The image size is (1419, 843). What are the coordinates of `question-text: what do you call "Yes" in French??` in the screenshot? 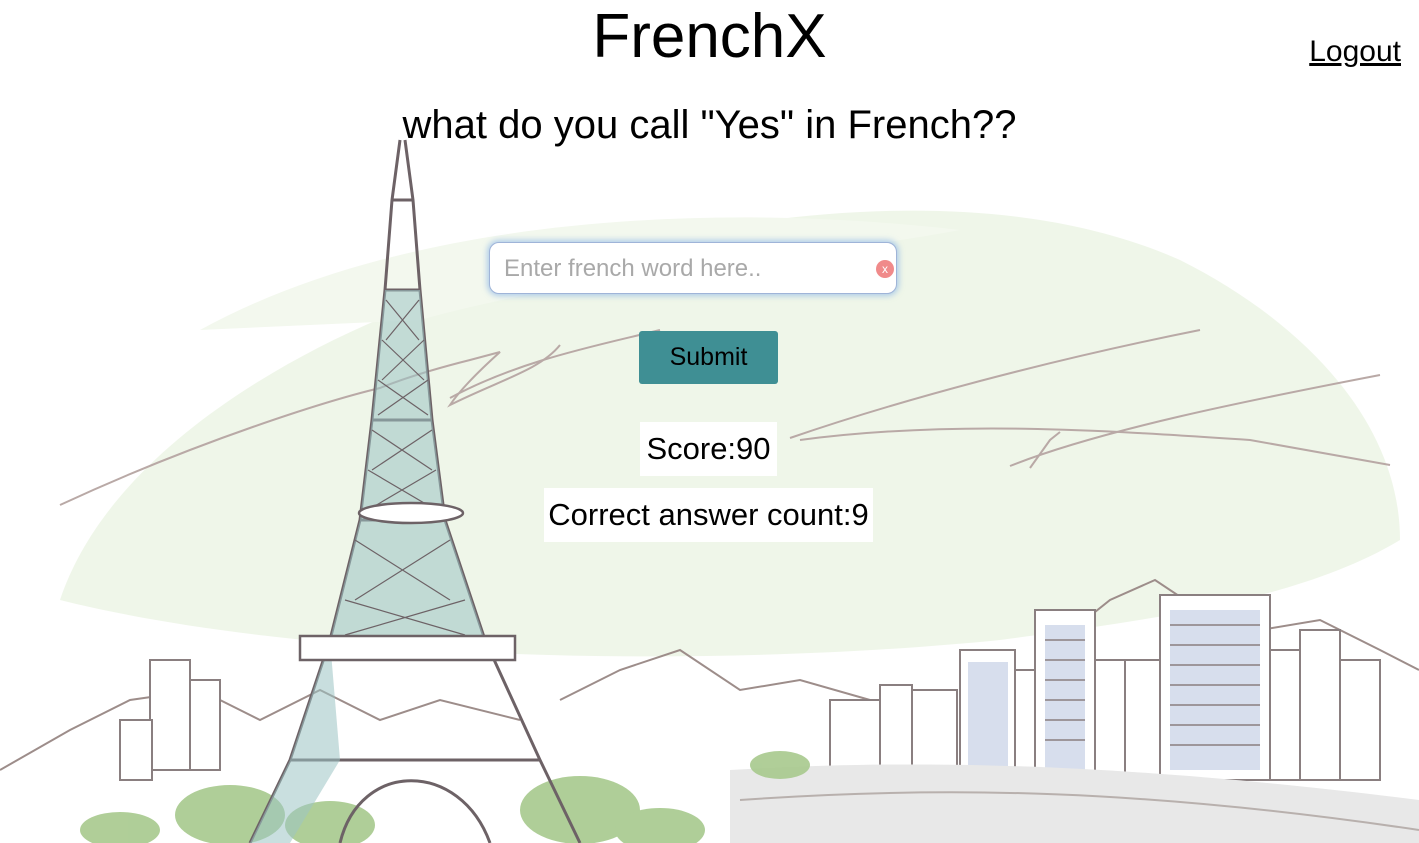 It's located at (709, 125).